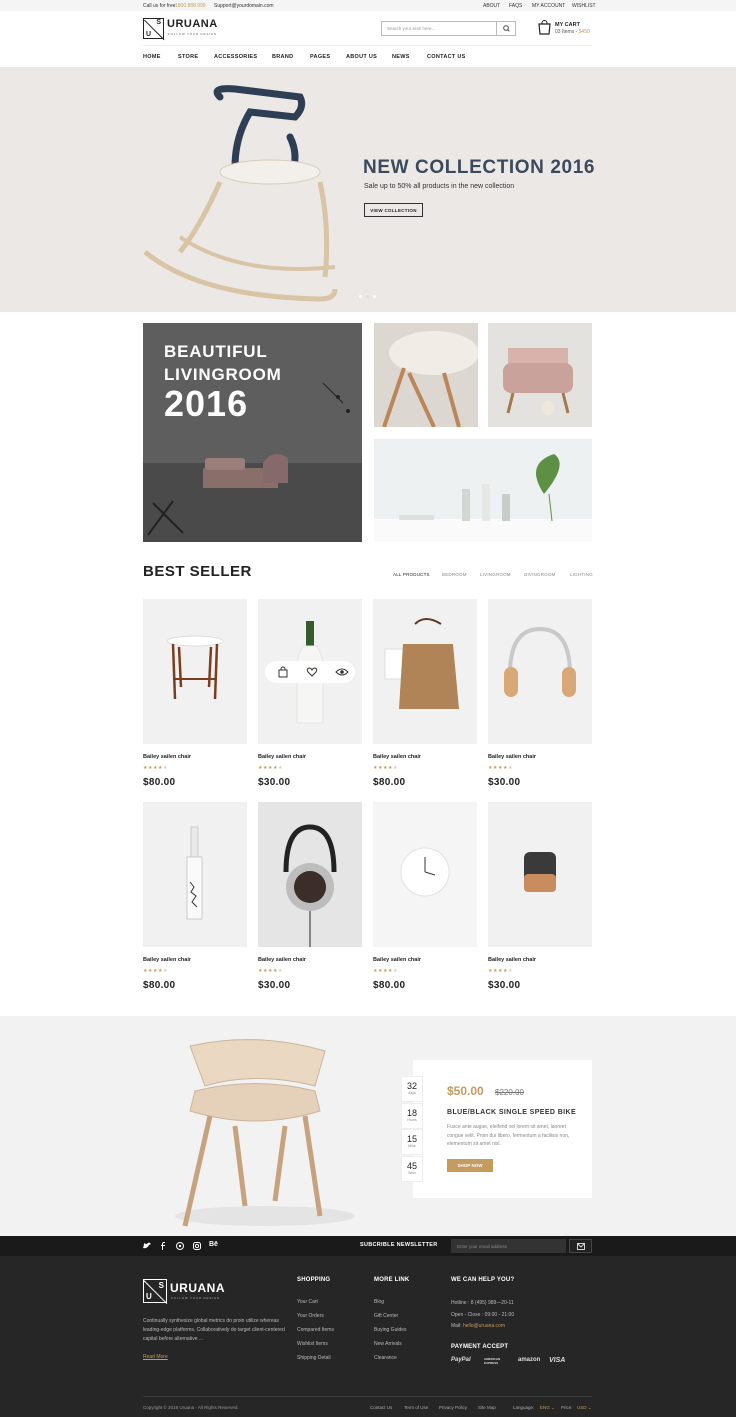  I want to click on language-select: ENG ⌄, so click(547, 1408).